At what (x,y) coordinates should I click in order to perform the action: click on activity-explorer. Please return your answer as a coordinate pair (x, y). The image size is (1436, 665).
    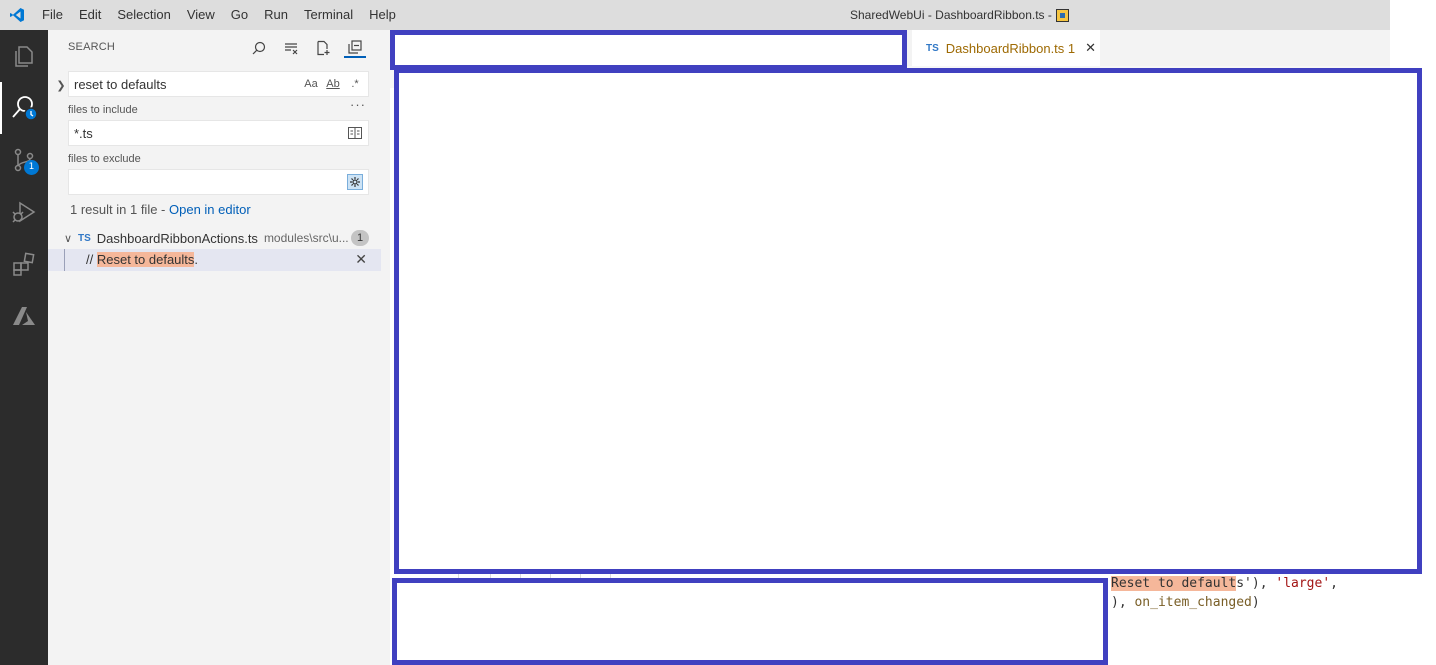
    Looking at the image, I should click on (24, 56).